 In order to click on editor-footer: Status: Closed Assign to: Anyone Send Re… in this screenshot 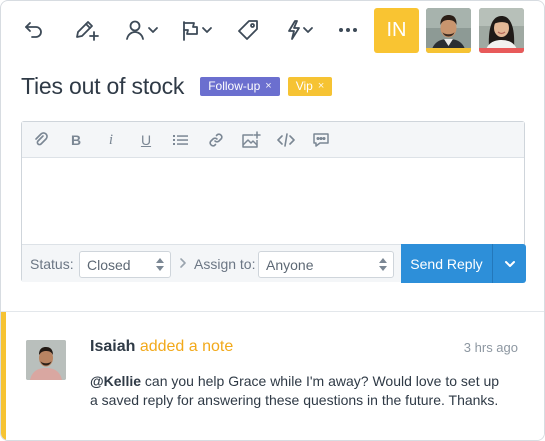, I will do `click(274, 263)`.